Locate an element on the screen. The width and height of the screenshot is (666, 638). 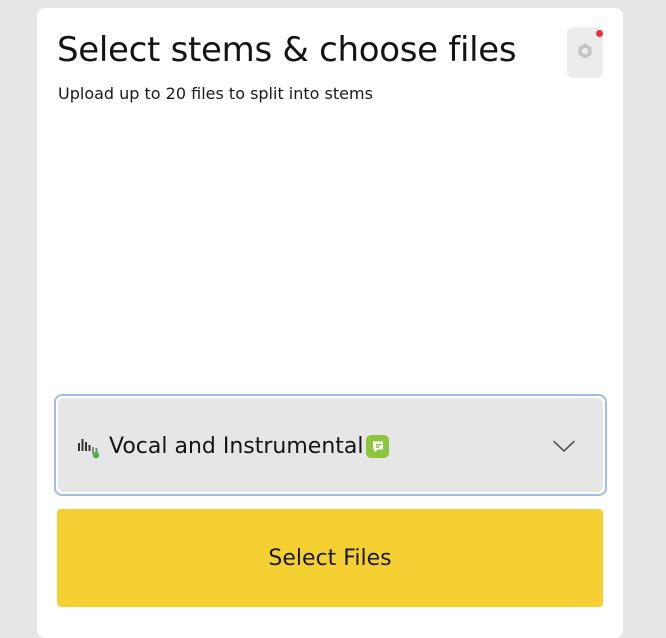
stems-waveform-icon is located at coordinates (89, 449).